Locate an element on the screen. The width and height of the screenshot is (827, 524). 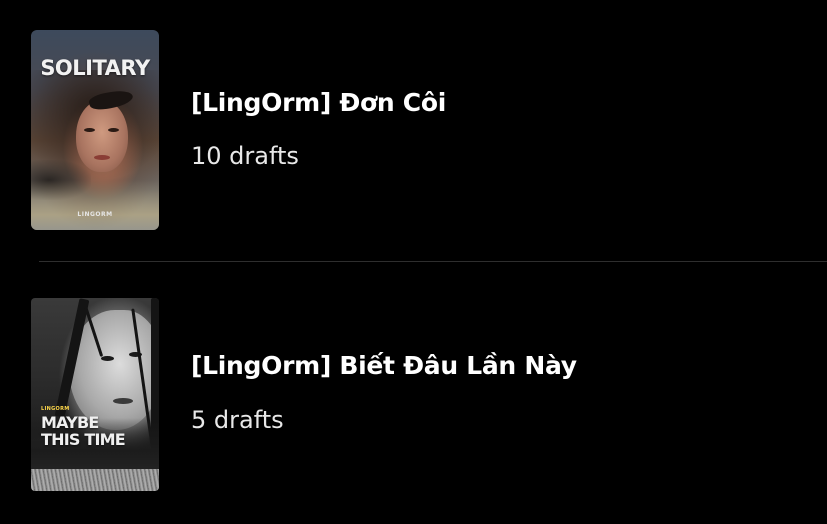
story-cover-image: SOLITARY LINGORM is located at coordinates (95, 130).